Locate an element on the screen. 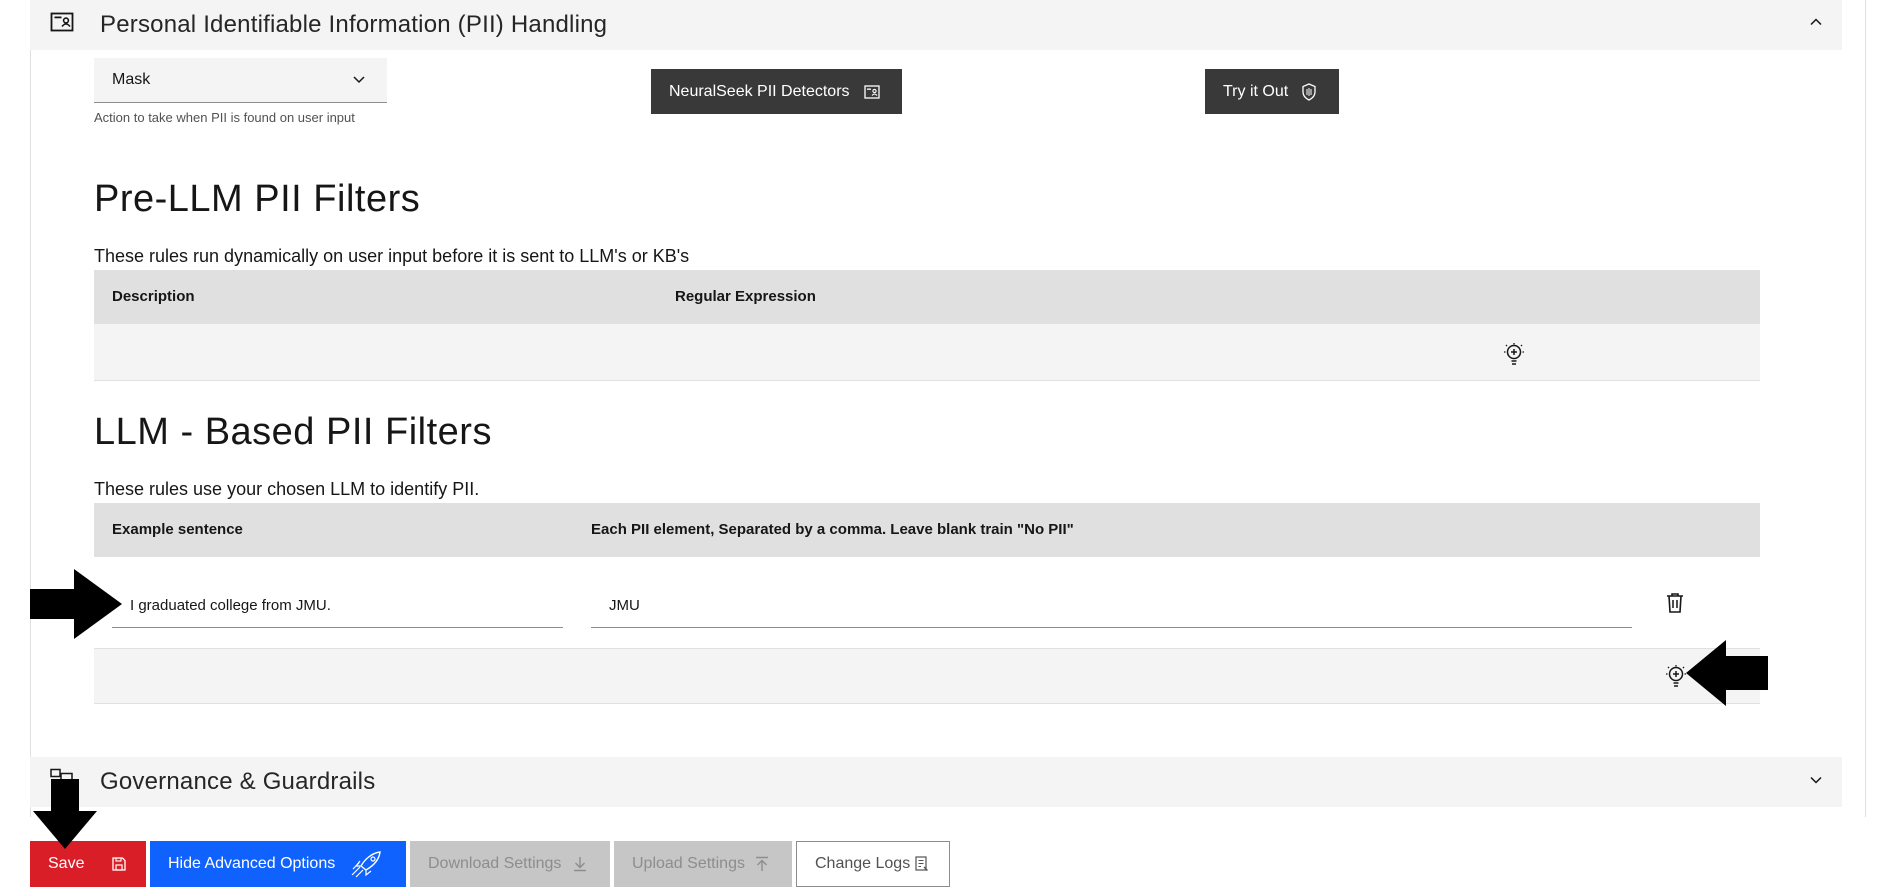 The height and width of the screenshot is (891, 1890). hide-advanced-options-button: Hide Advanced Options is located at coordinates (278, 864).